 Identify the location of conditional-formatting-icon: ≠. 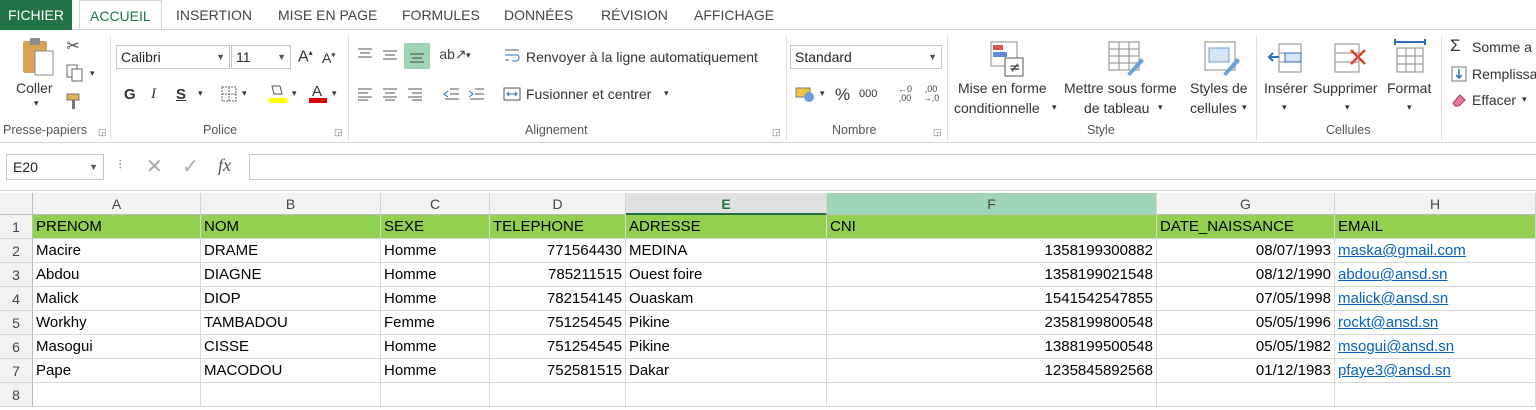
(1008, 59).